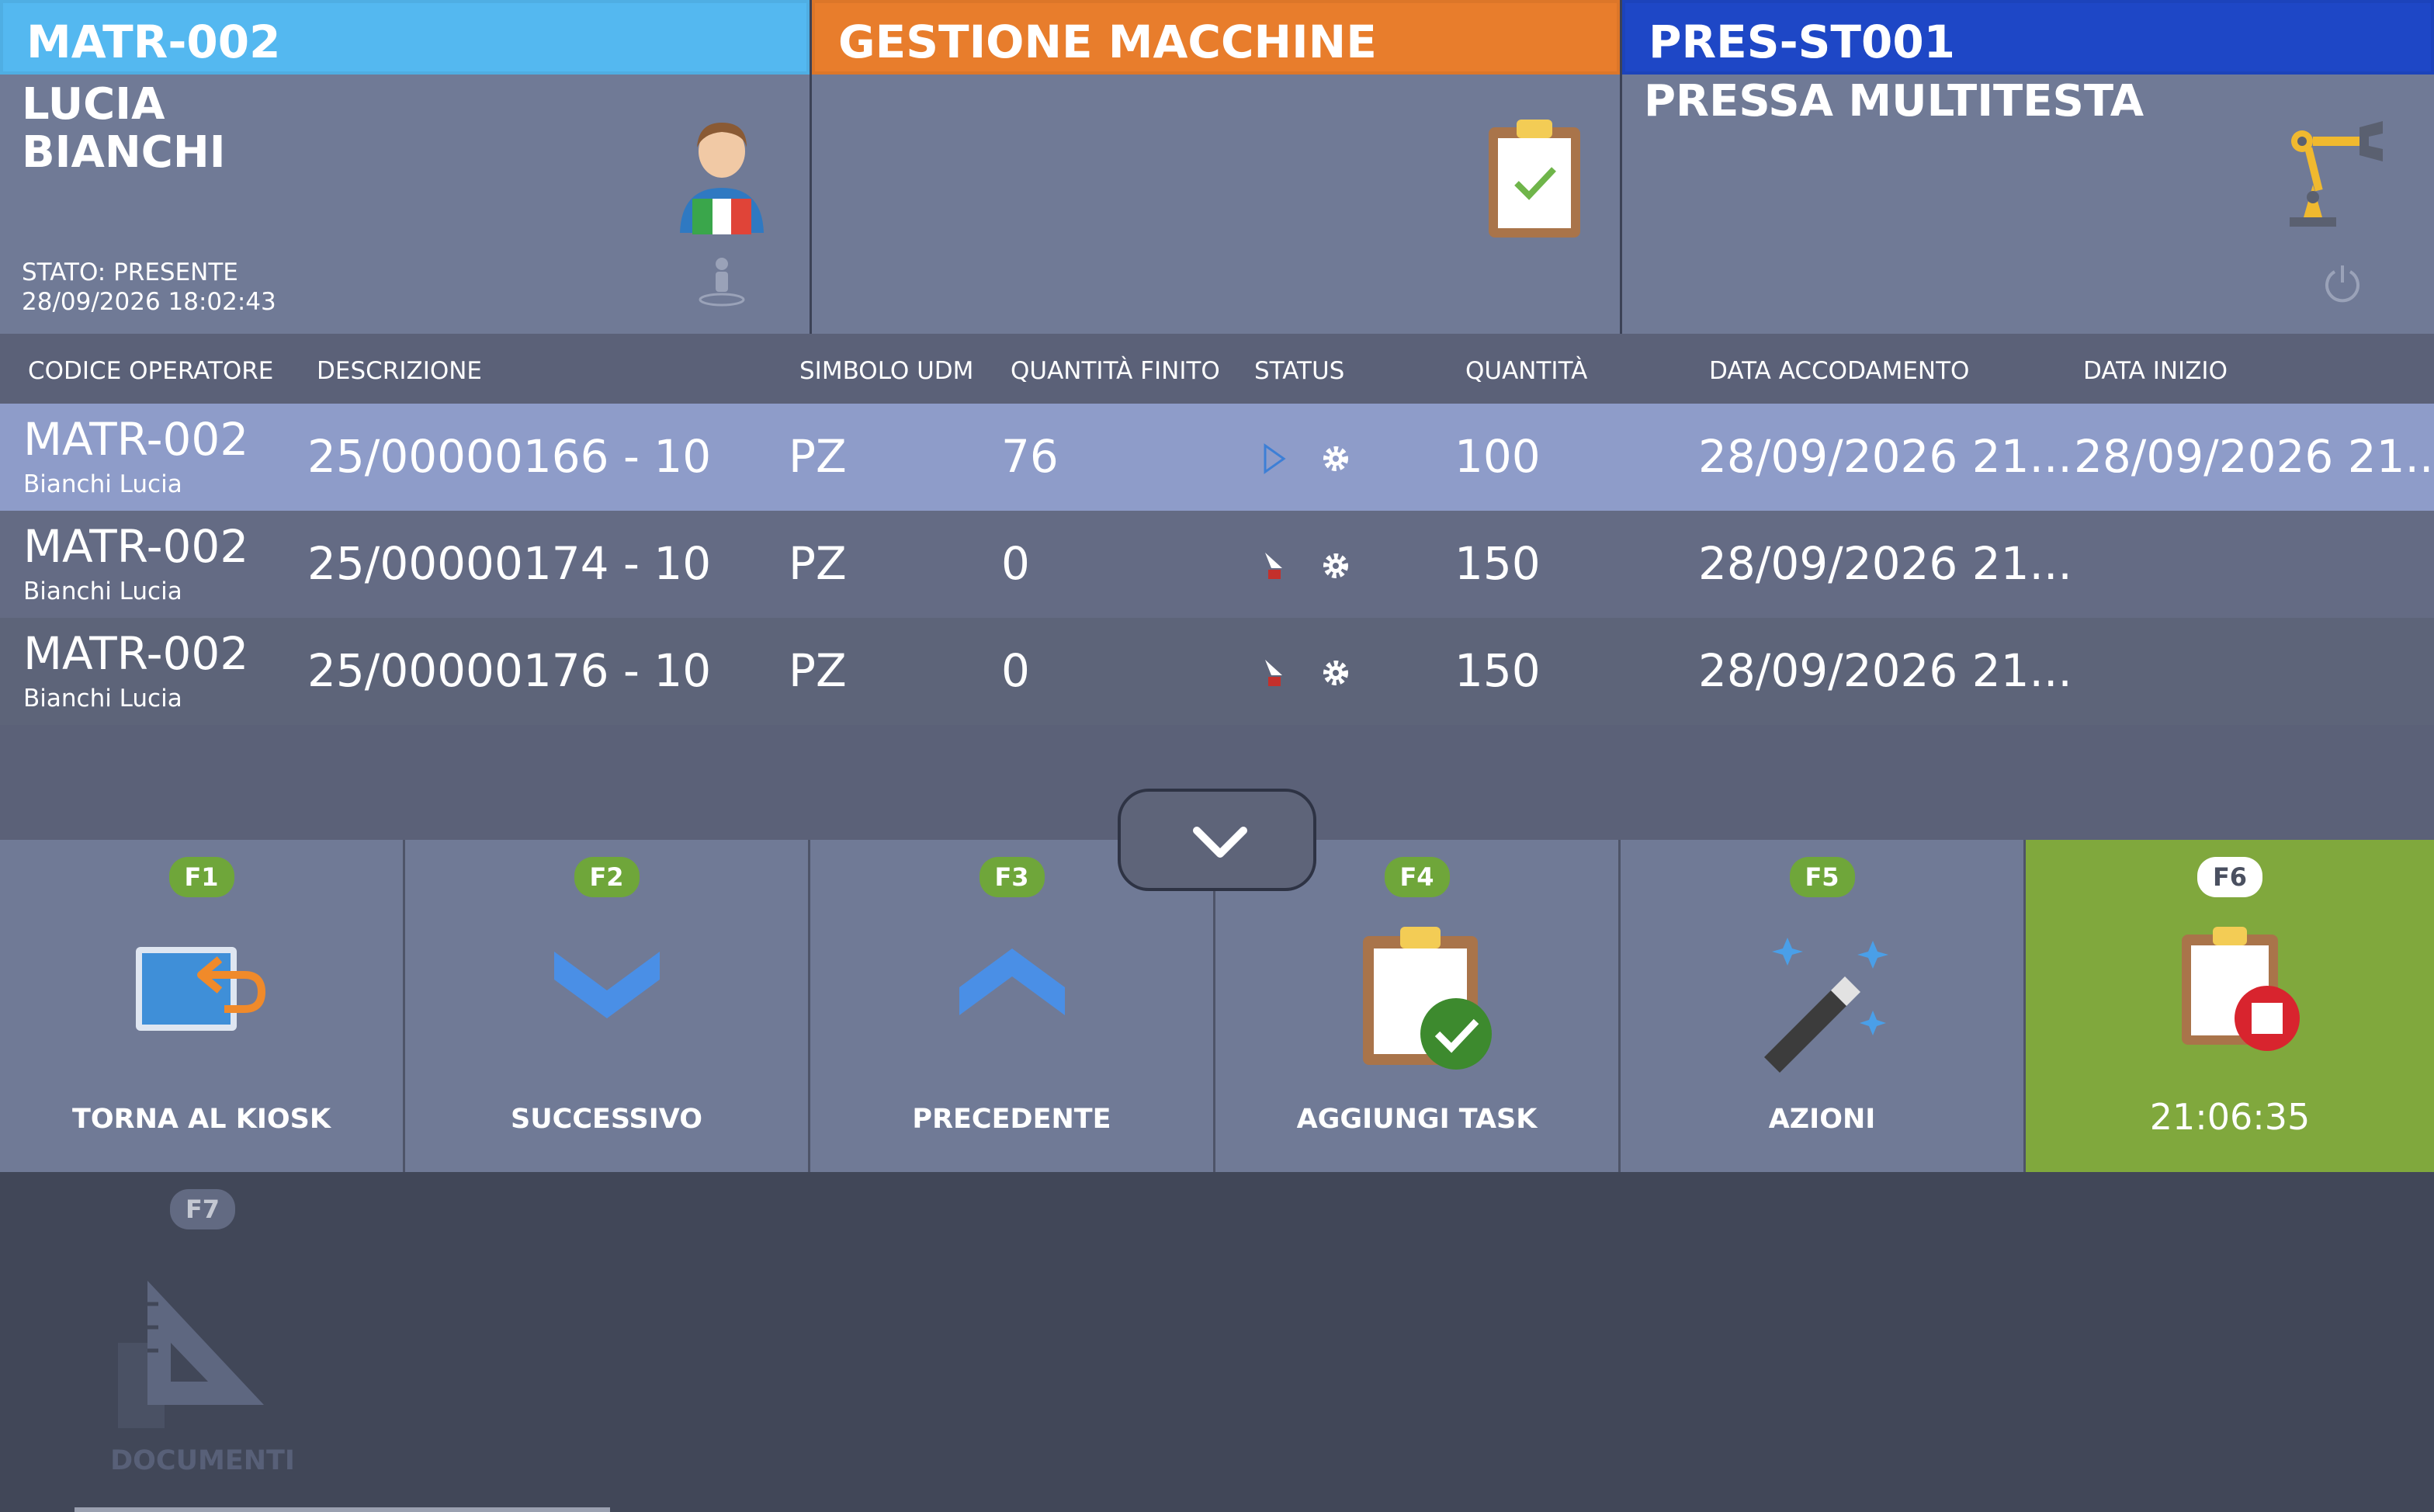  I want to click on f5-label: AZIONI, so click(1822, 1119).